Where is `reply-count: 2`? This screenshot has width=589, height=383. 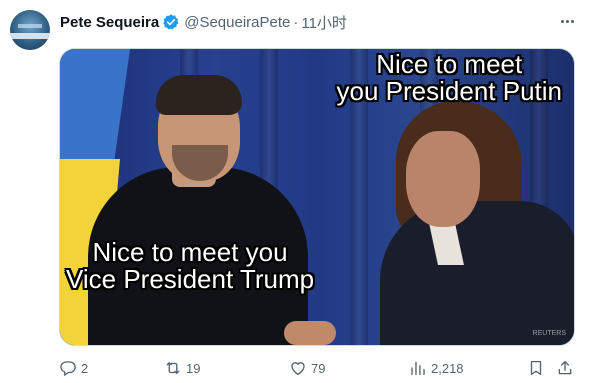
reply-count: 2 is located at coordinates (85, 368).